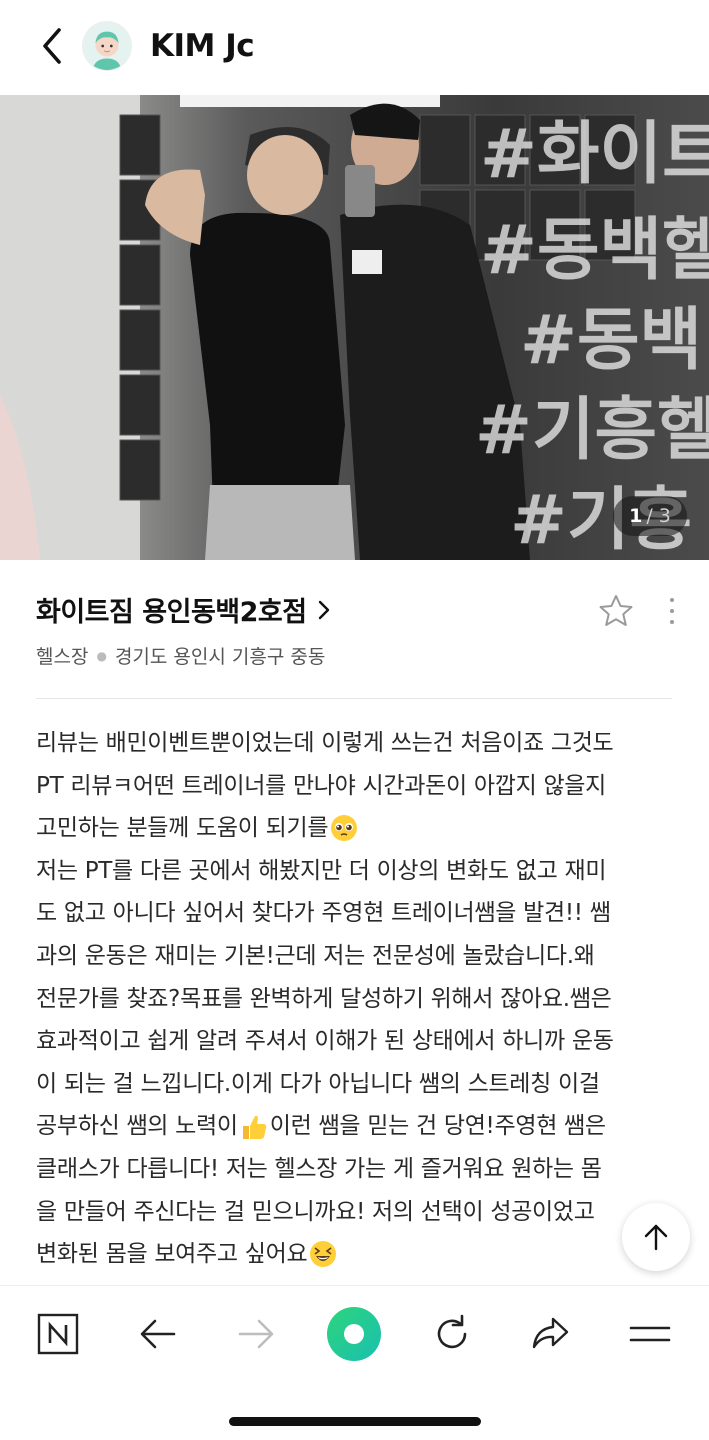 This screenshot has width=709, height=1440. What do you see at coordinates (354, 630) in the screenshot?
I see `place-info: 화이트짐 용인동백2호점 헬스장 ● 경기도 용인시 기흥구 중동` at bounding box center [354, 630].